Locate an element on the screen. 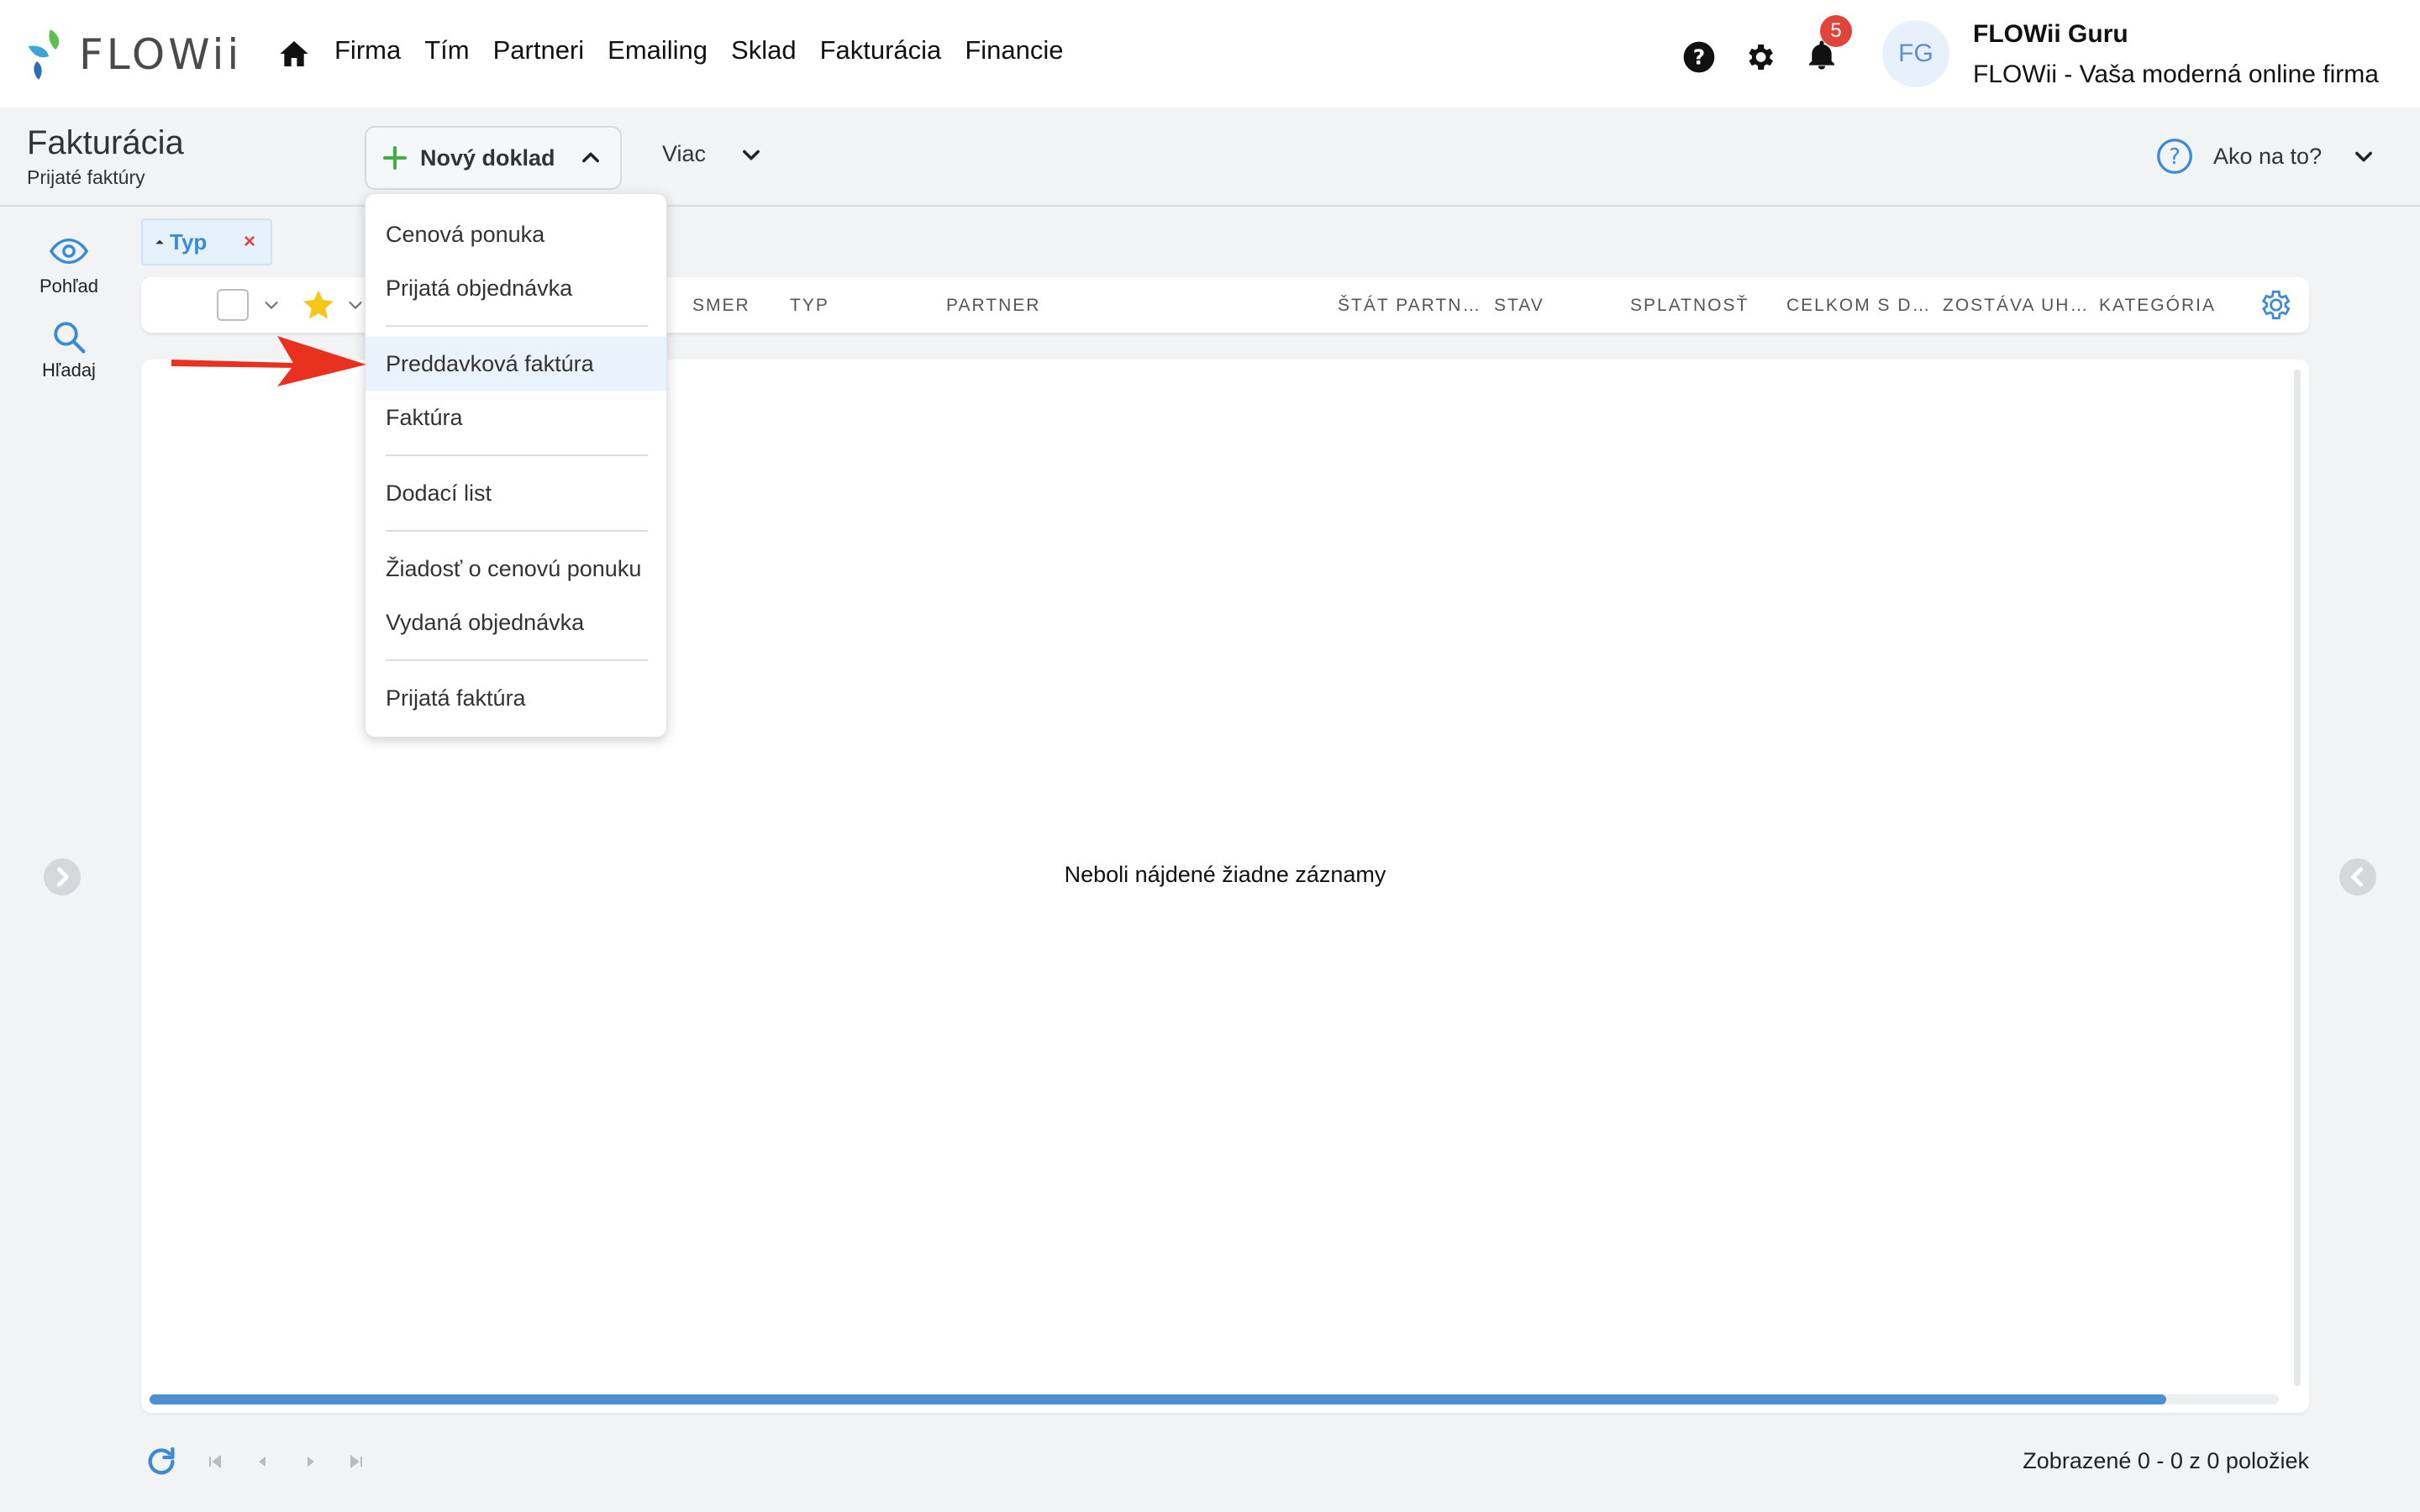 This screenshot has height=1512, width=2420. filter-chip-label: Typ is located at coordinates (189, 241).